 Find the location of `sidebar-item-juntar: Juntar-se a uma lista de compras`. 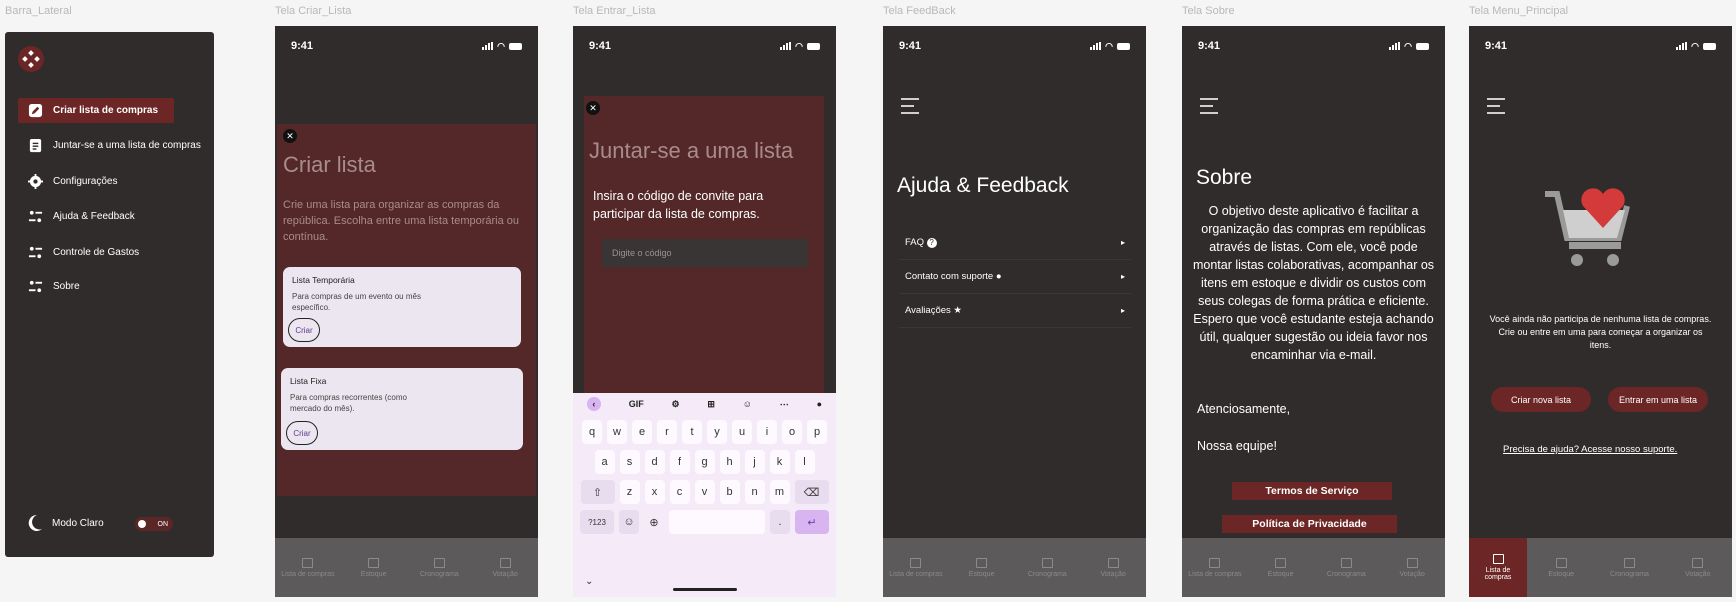

sidebar-item-juntar: Juntar-se a uma lista de compras is located at coordinates (109, 145).